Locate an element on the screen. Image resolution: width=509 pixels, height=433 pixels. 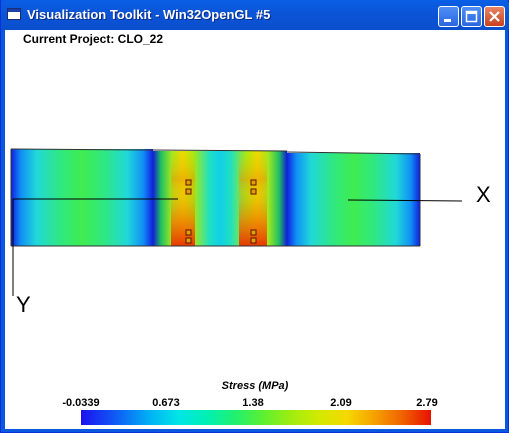
title-bar: Visualization Toolkit - Win32OpenGL #5 is located at coordinates (255, 15).